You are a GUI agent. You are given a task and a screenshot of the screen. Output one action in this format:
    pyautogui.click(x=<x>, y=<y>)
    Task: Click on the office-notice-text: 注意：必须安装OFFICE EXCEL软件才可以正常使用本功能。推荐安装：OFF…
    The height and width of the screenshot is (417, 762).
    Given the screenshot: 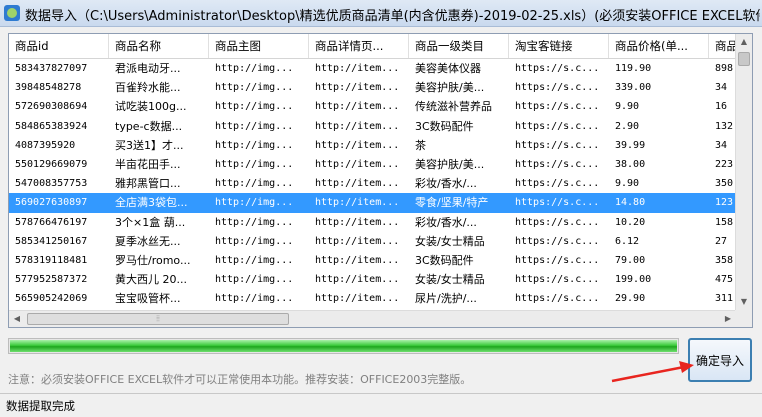 What is the action you would take?
    pyautogui.click(x=240, y=379)
    